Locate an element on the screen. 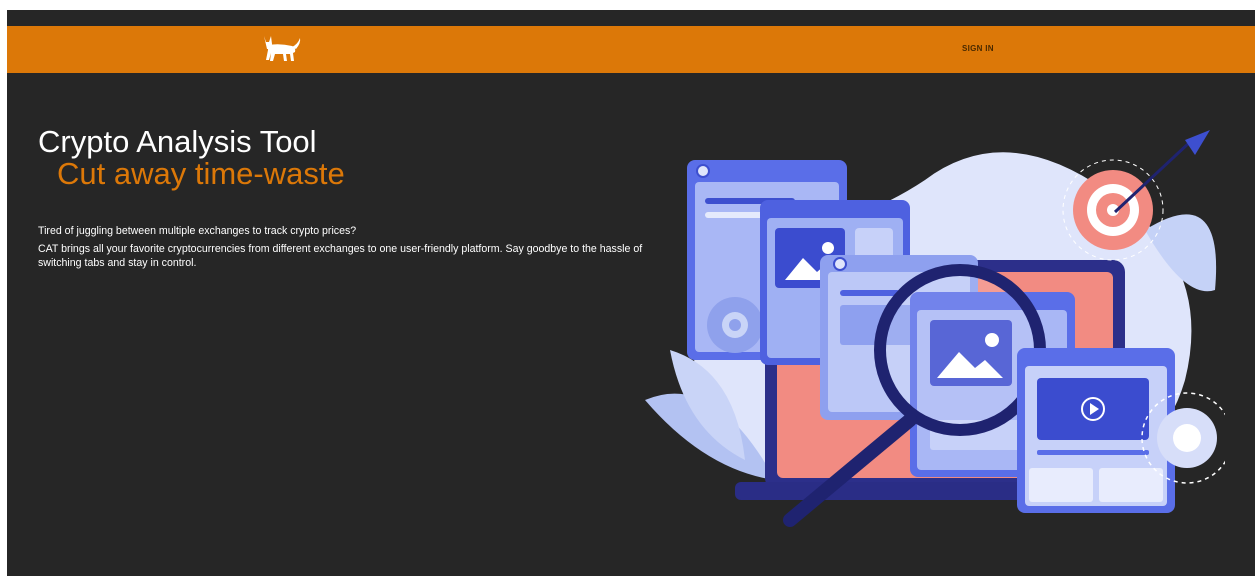 This screenshot has width=1255, height=576. gear-icon-left is located at coordinates (735, 325).